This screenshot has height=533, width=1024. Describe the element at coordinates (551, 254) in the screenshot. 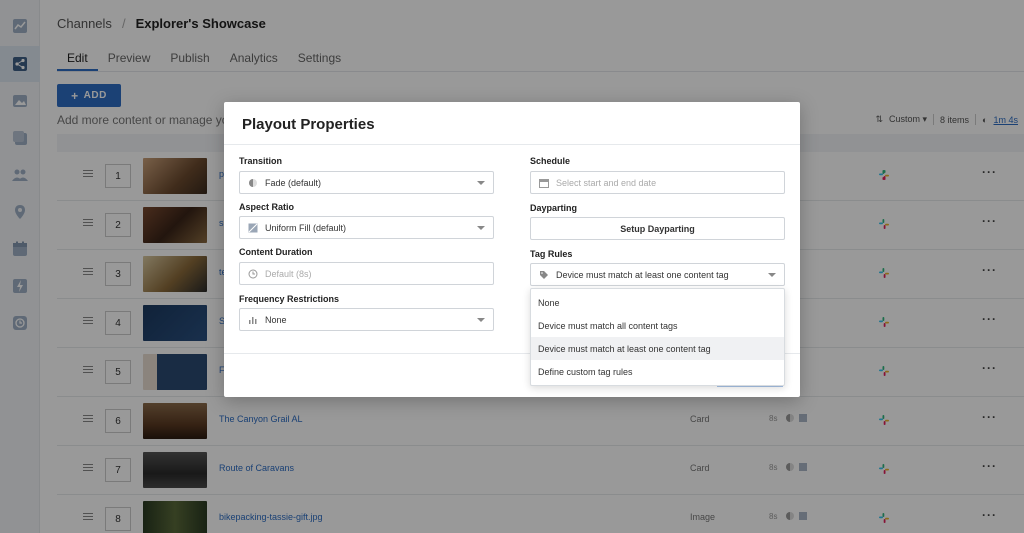

I see `tag-rules-label: Tag Rules` at that location.